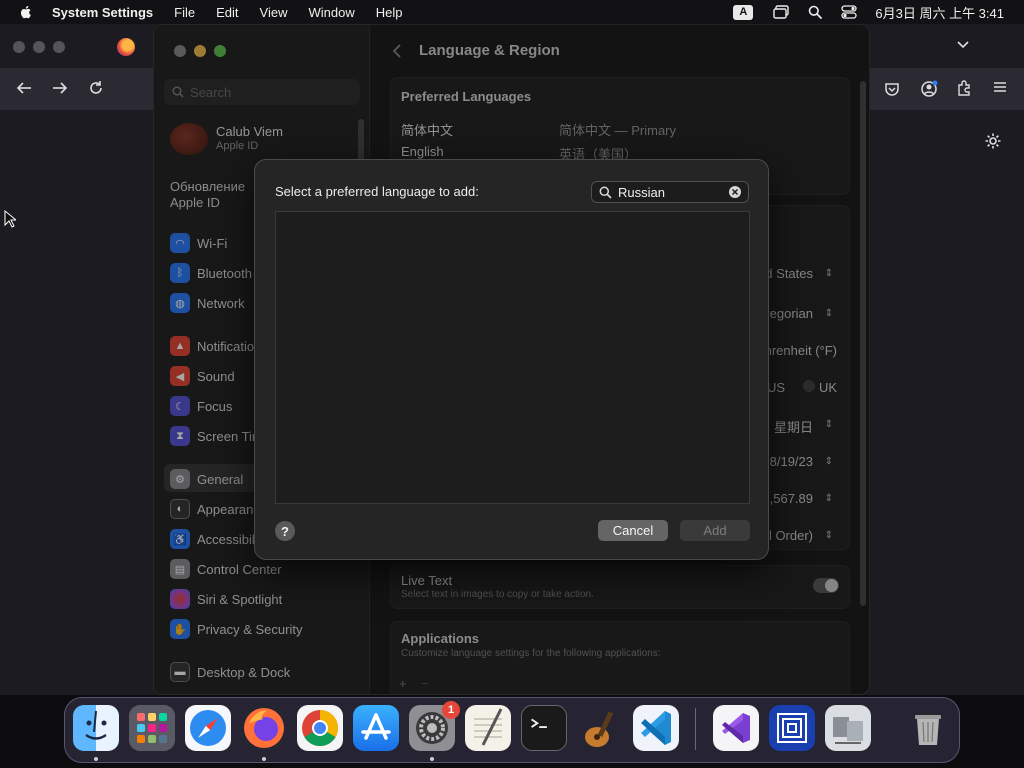  What do you see at coordinates (451, 710) in the screenshot?
I see `notification-badge: 1` at bounding box center [451, 710].